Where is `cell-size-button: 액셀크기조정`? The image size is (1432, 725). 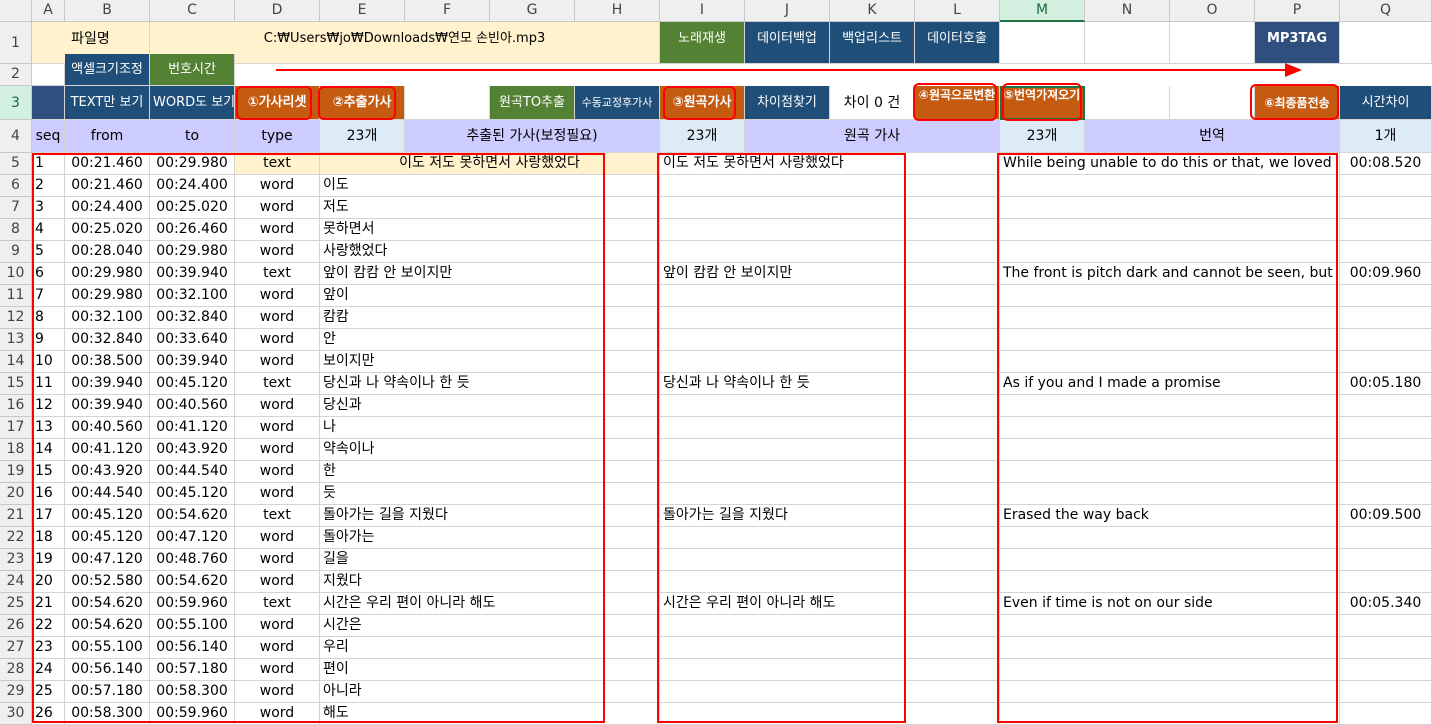 cell-size-button: 액셀크기조정 is located at coordinates (107, 70).